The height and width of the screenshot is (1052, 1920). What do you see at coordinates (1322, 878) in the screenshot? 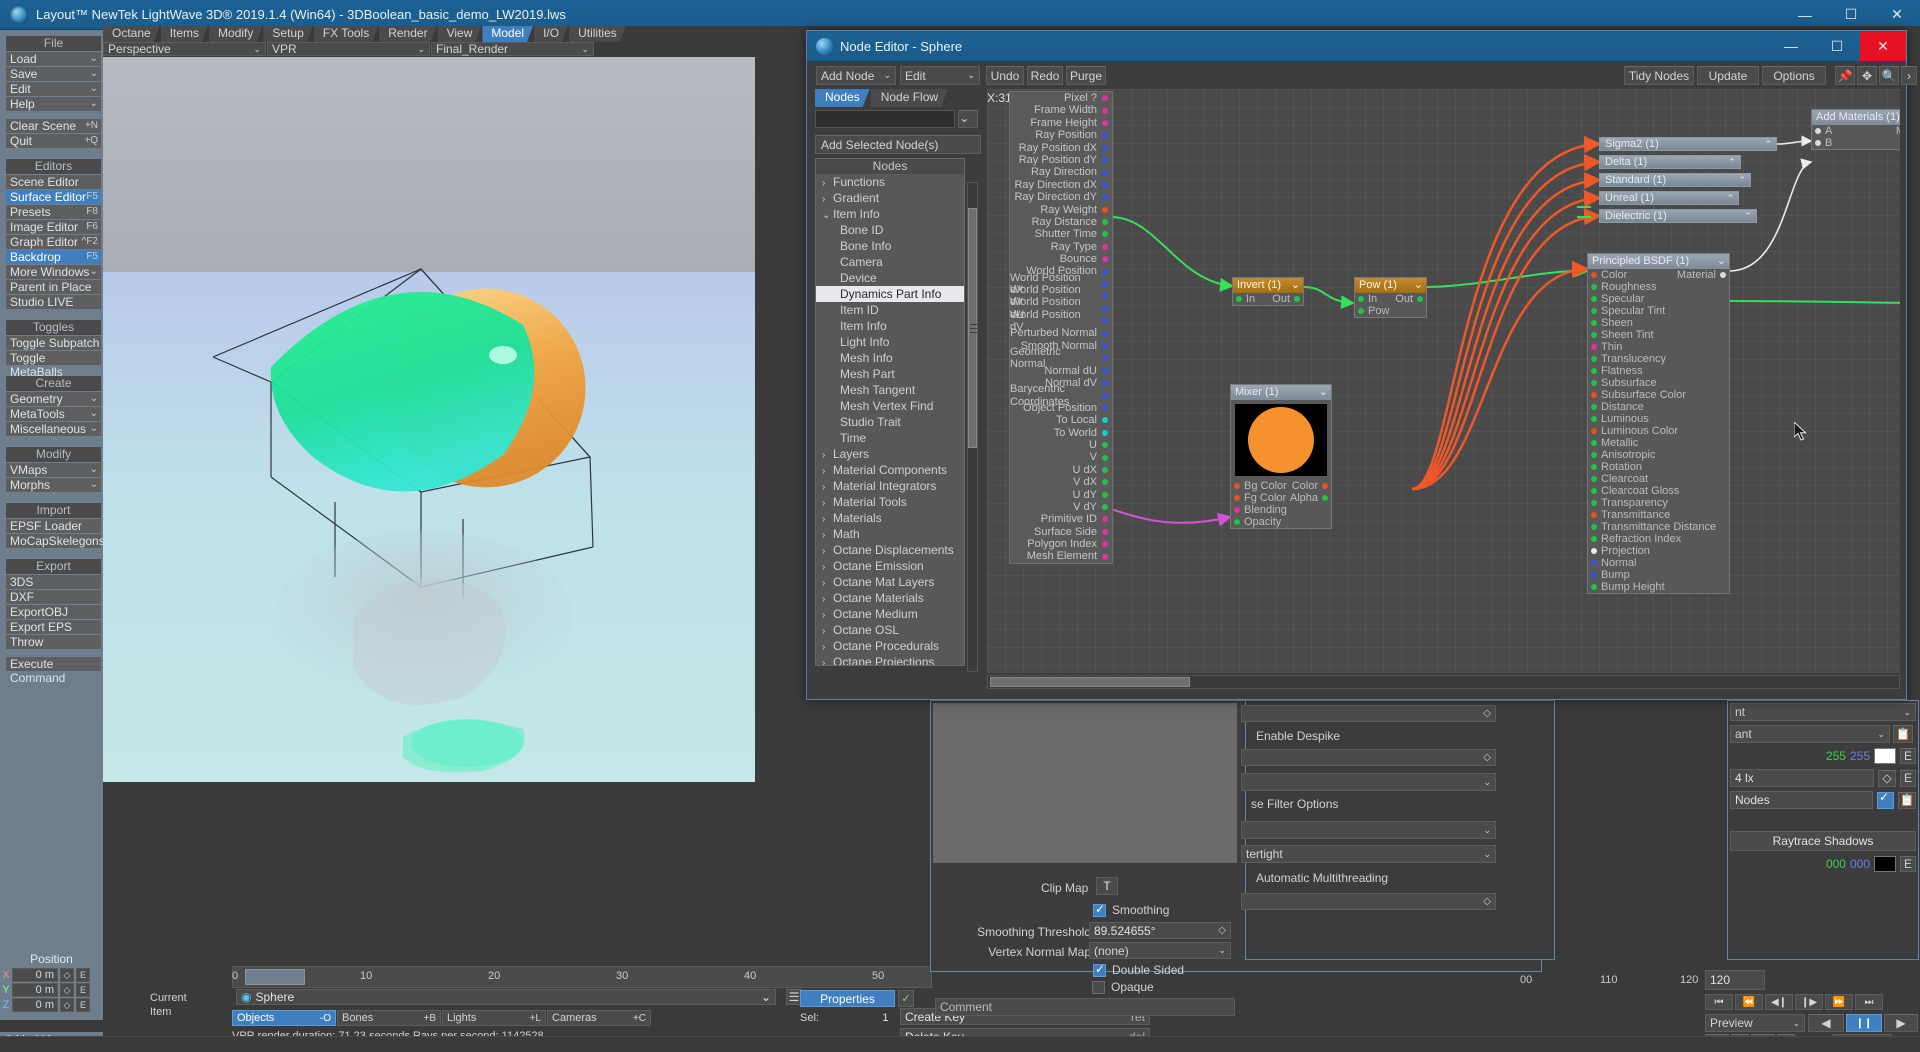
I see `auto-multithreading-row: Automatic Multithreading` at bounding box center [1322, 878].